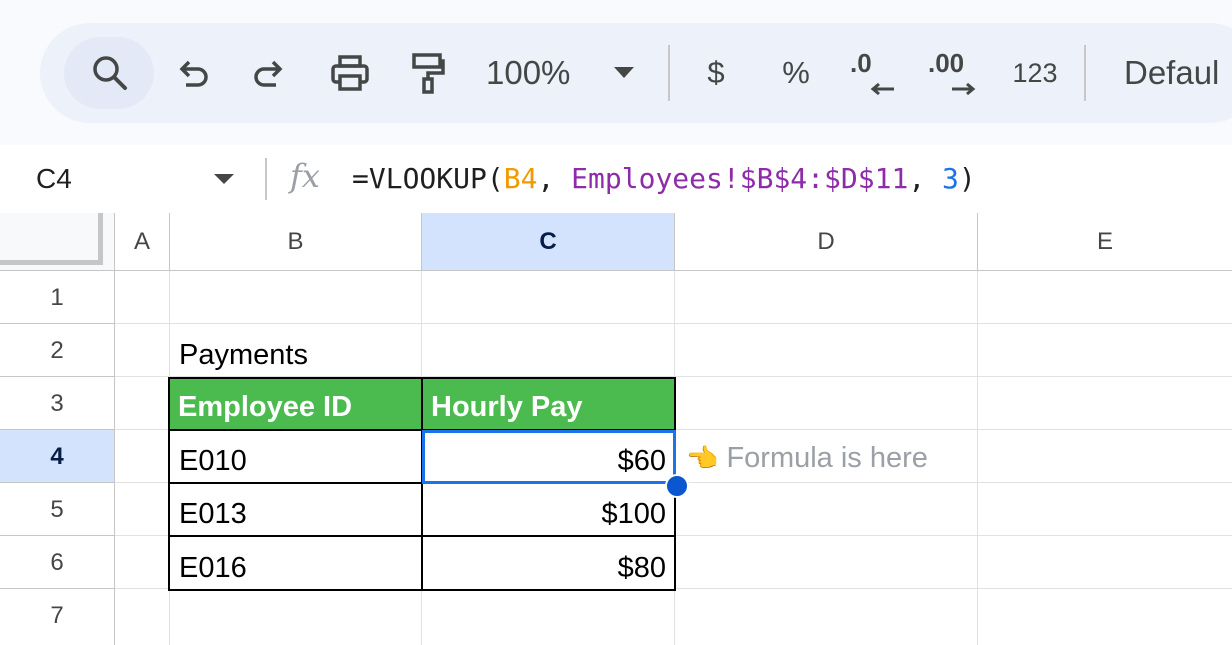  I want to click on cell-a7, so click(142, 617).